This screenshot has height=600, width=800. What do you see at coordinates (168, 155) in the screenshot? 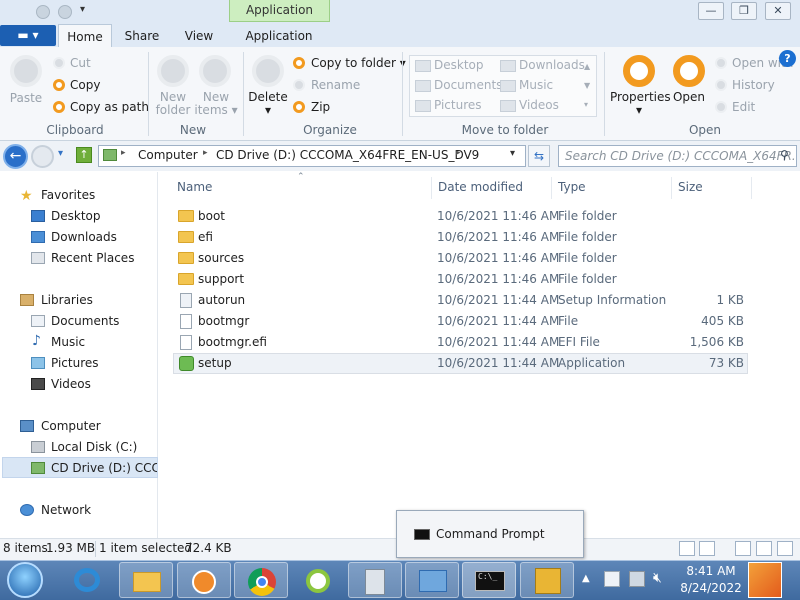
I see `breadcrumb-computer: Computer` at bounding box center [168, 155].